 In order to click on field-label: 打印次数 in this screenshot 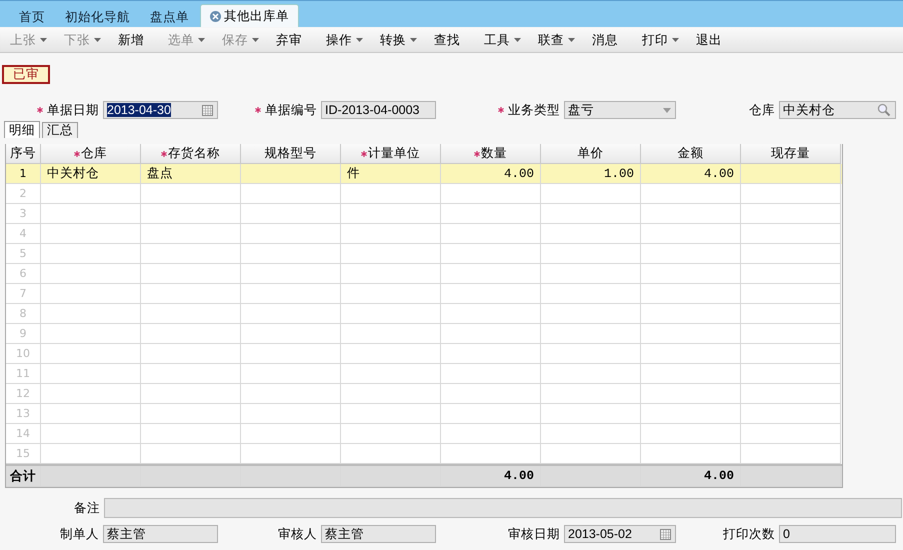, I will do `click(749, 534)`.